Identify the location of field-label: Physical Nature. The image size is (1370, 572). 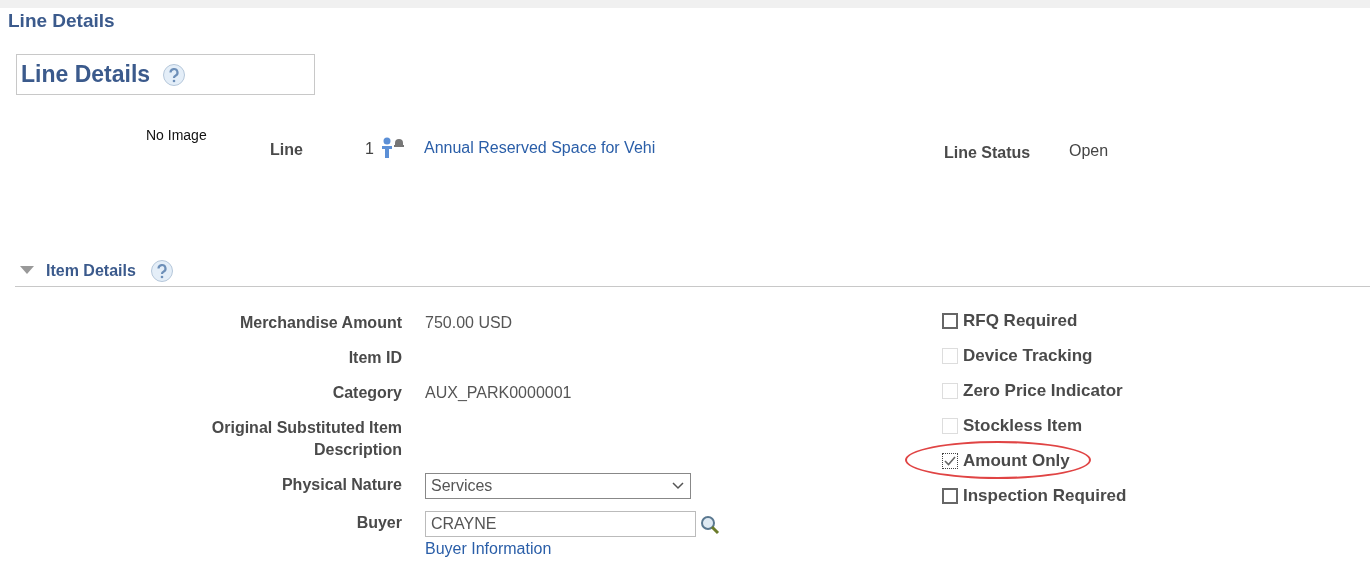
(341, 485).